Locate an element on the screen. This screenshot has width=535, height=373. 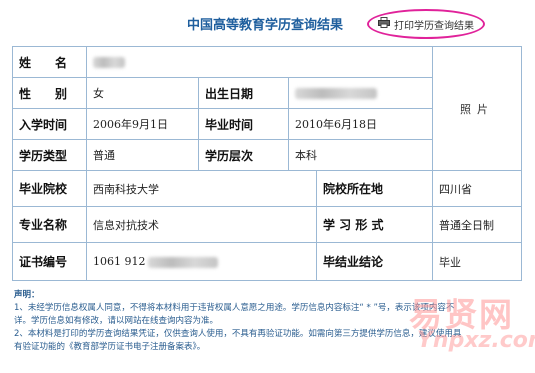
birthdate-value is located at coordinates (360, 93).